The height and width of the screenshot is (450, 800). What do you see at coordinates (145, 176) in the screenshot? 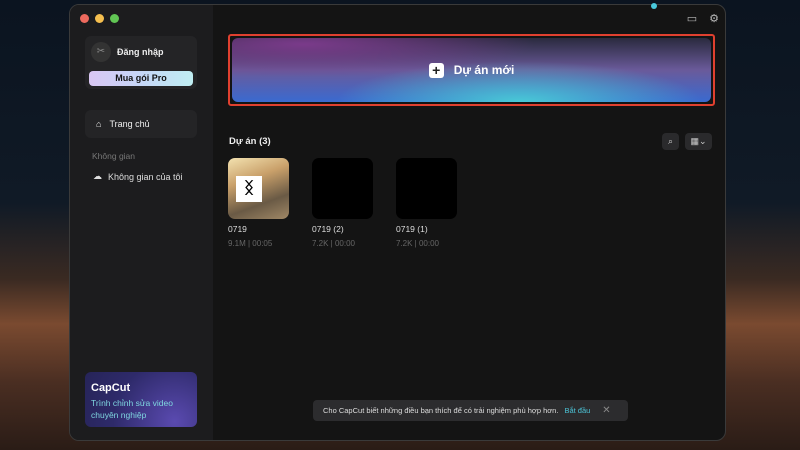
I see `sidebar-item-label: Không gian của tôi` at bounding box center [145, 176].